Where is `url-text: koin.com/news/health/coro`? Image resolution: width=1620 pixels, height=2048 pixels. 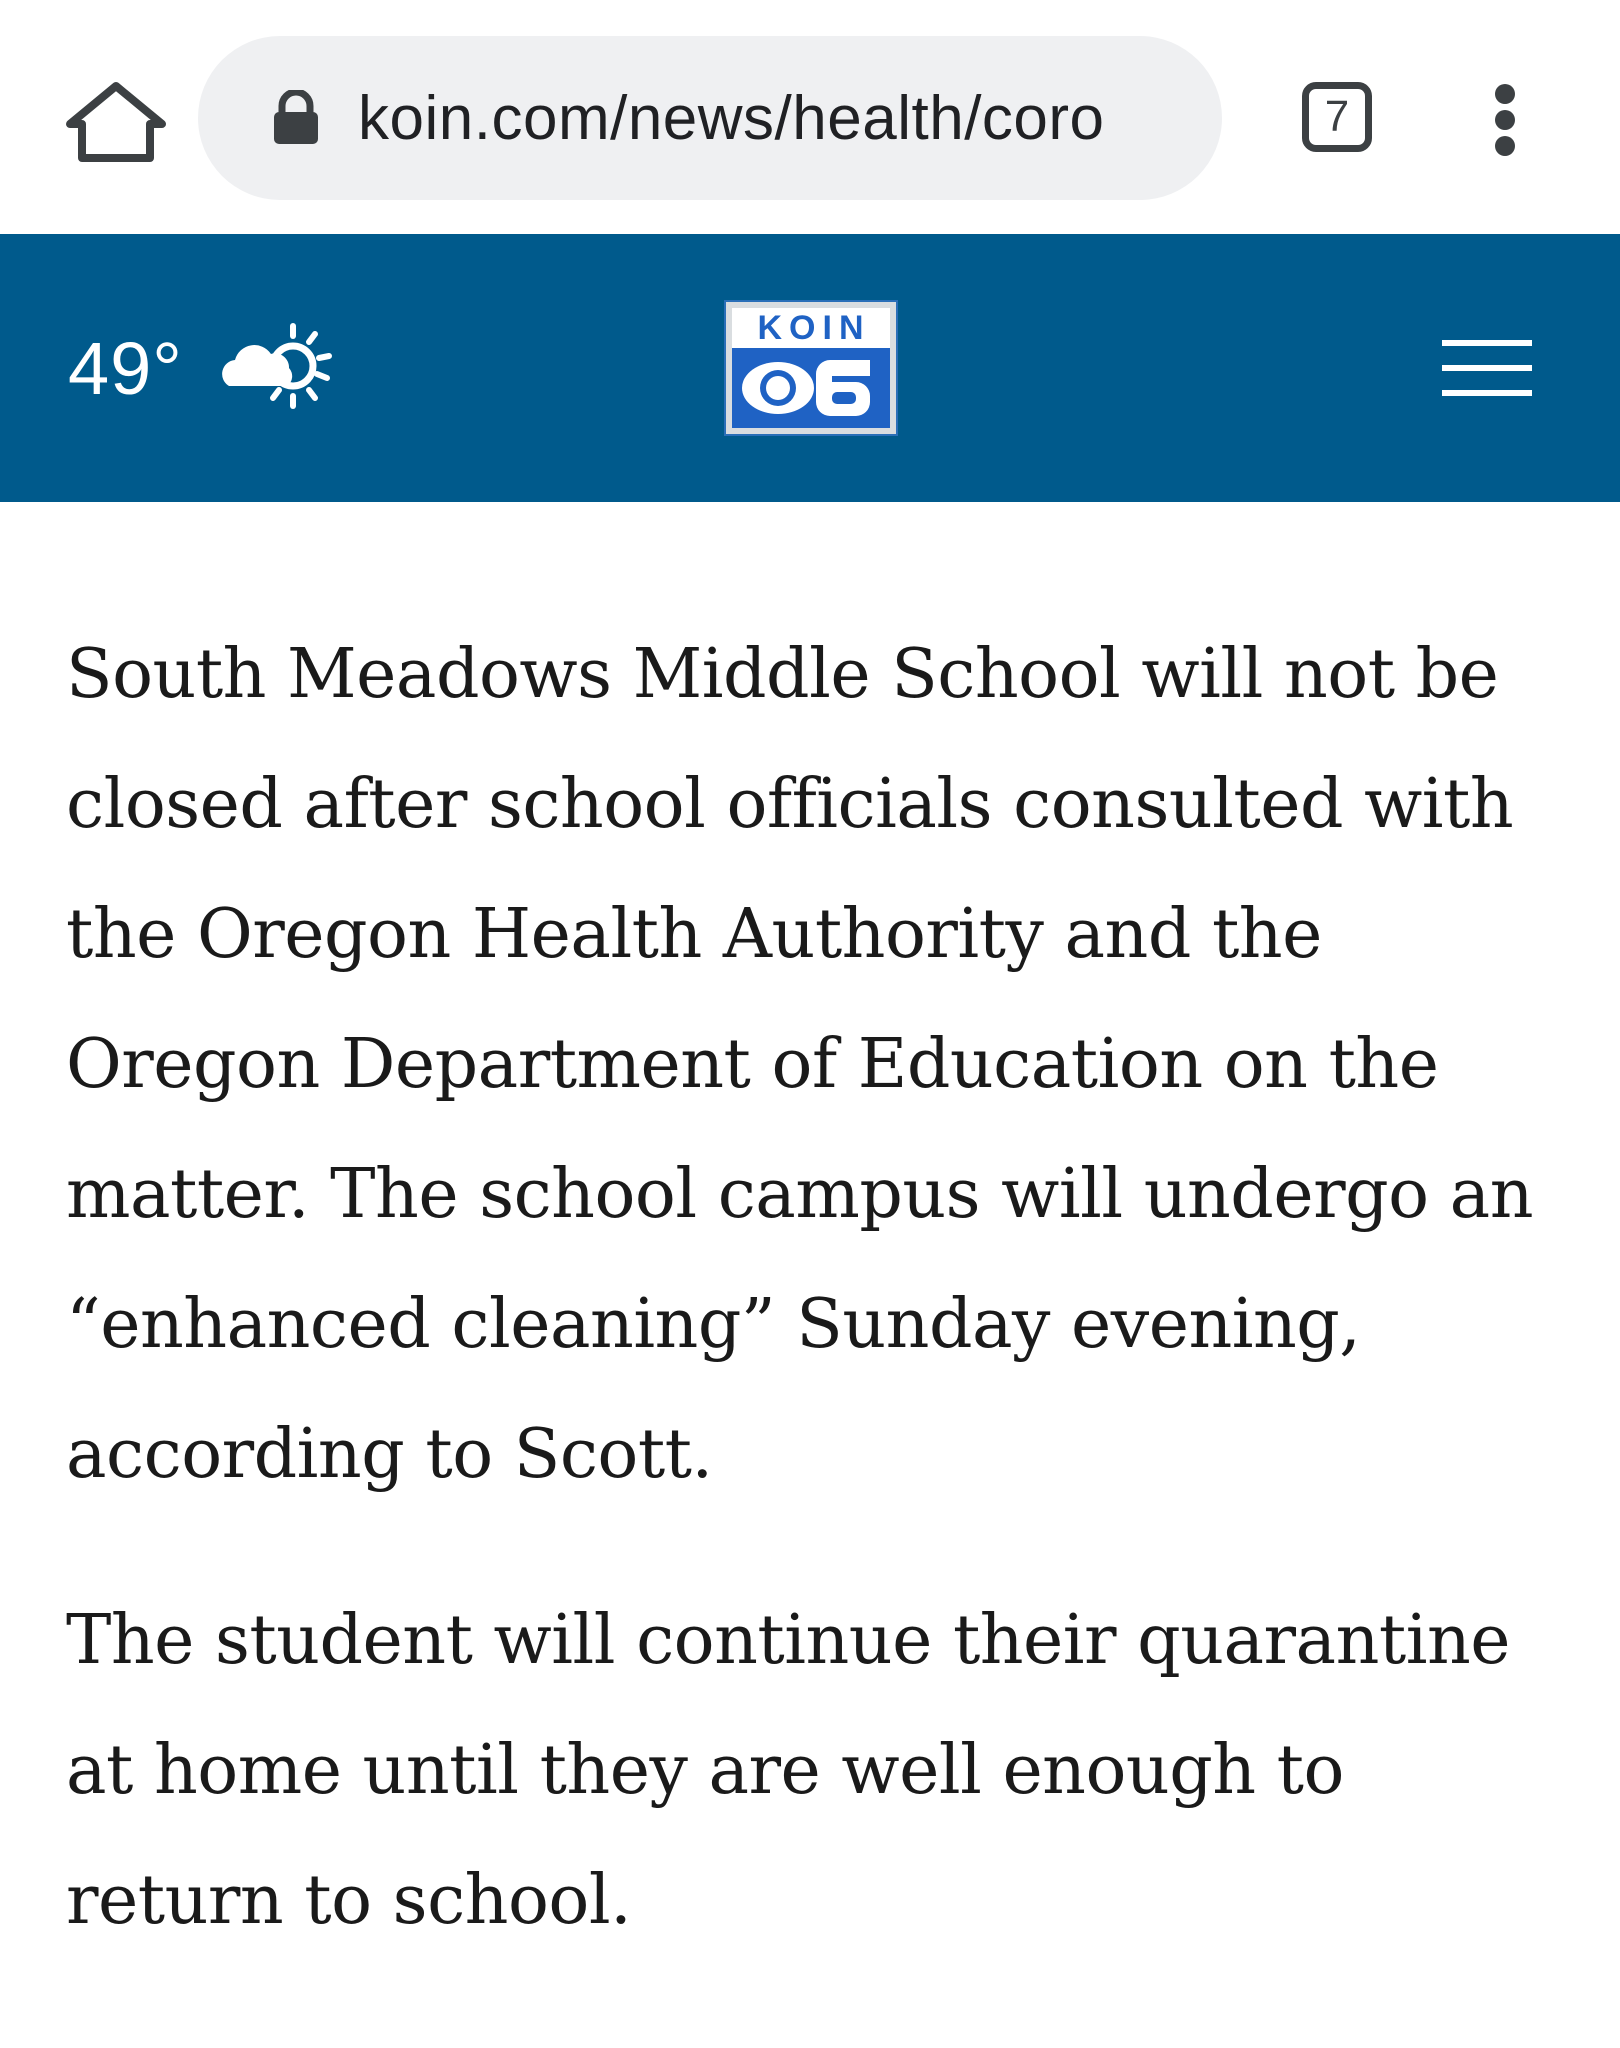
url-text: koin.com/news/health/coro is located at coordinates (731, 118).